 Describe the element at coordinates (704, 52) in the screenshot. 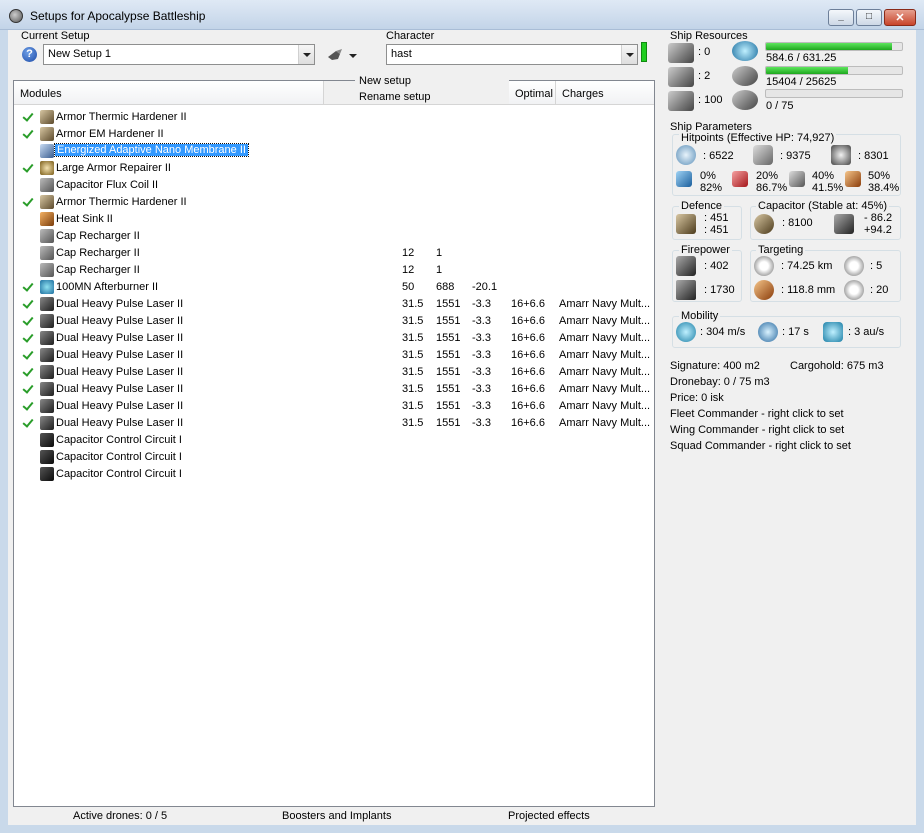

I see `turrets-value: : 0` at that location.